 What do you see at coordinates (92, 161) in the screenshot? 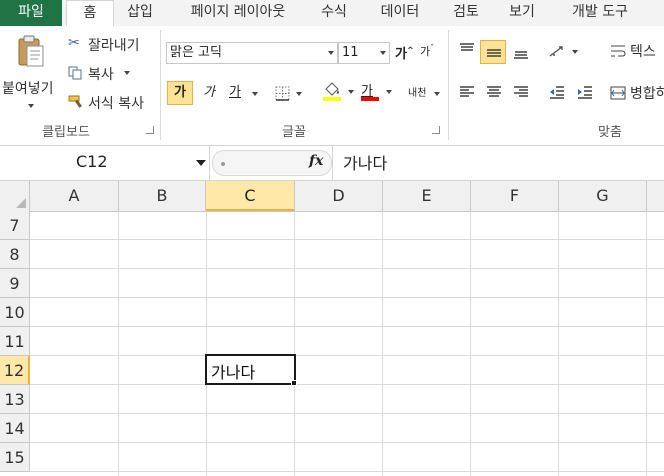
I see `name-box-value: C12` at bounding box center [92, 161].